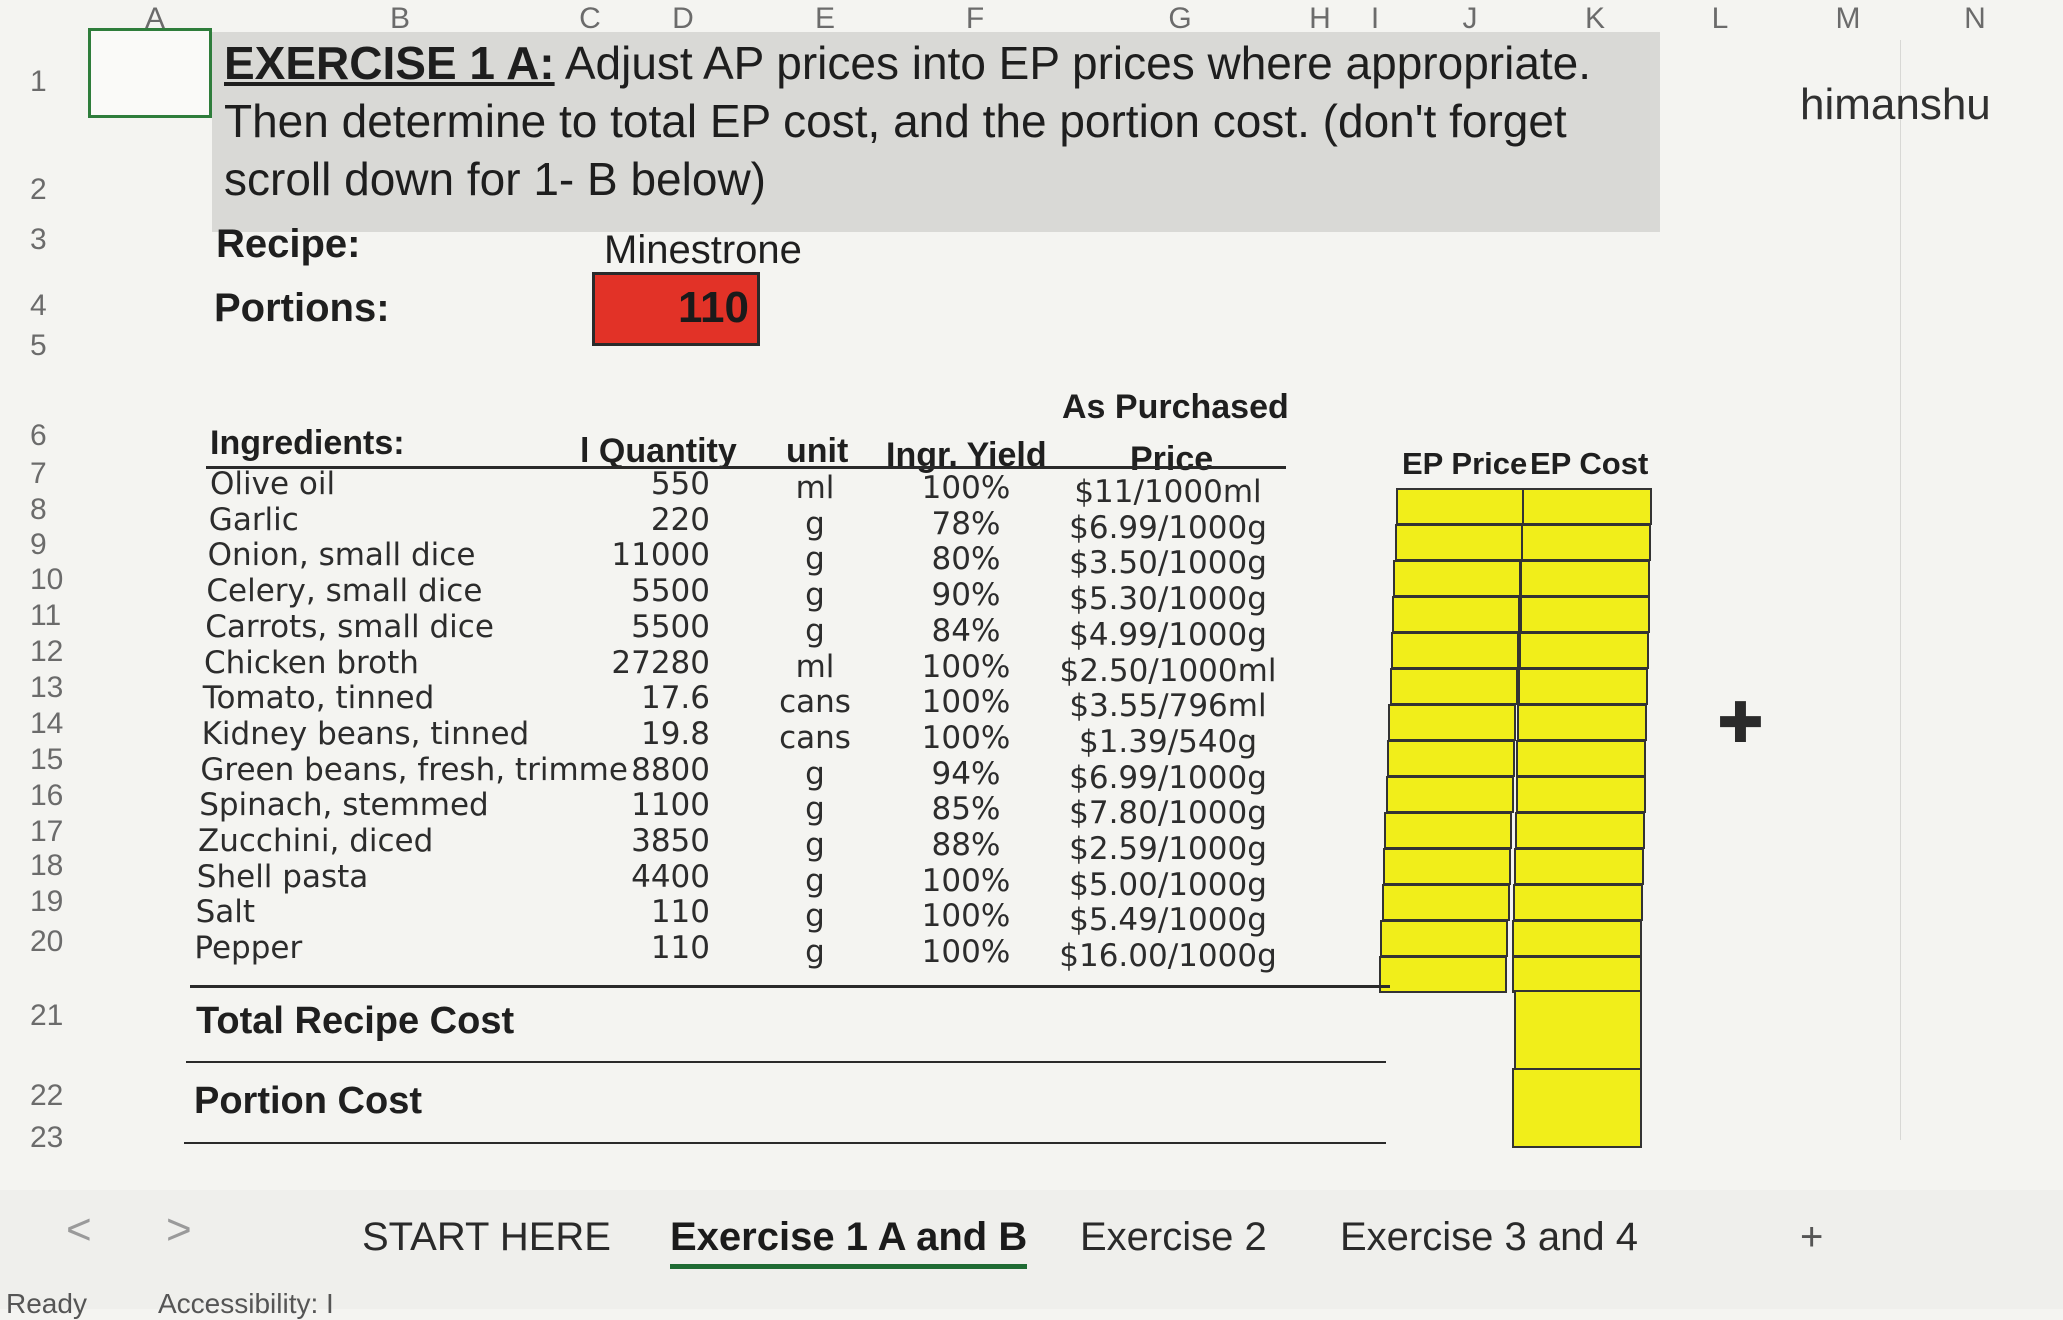 This screenshot has width=2063, height=1320. Describe the element at coordinates (966, 845) in the screenshot. I see `yield-cell: 88%` at that location.